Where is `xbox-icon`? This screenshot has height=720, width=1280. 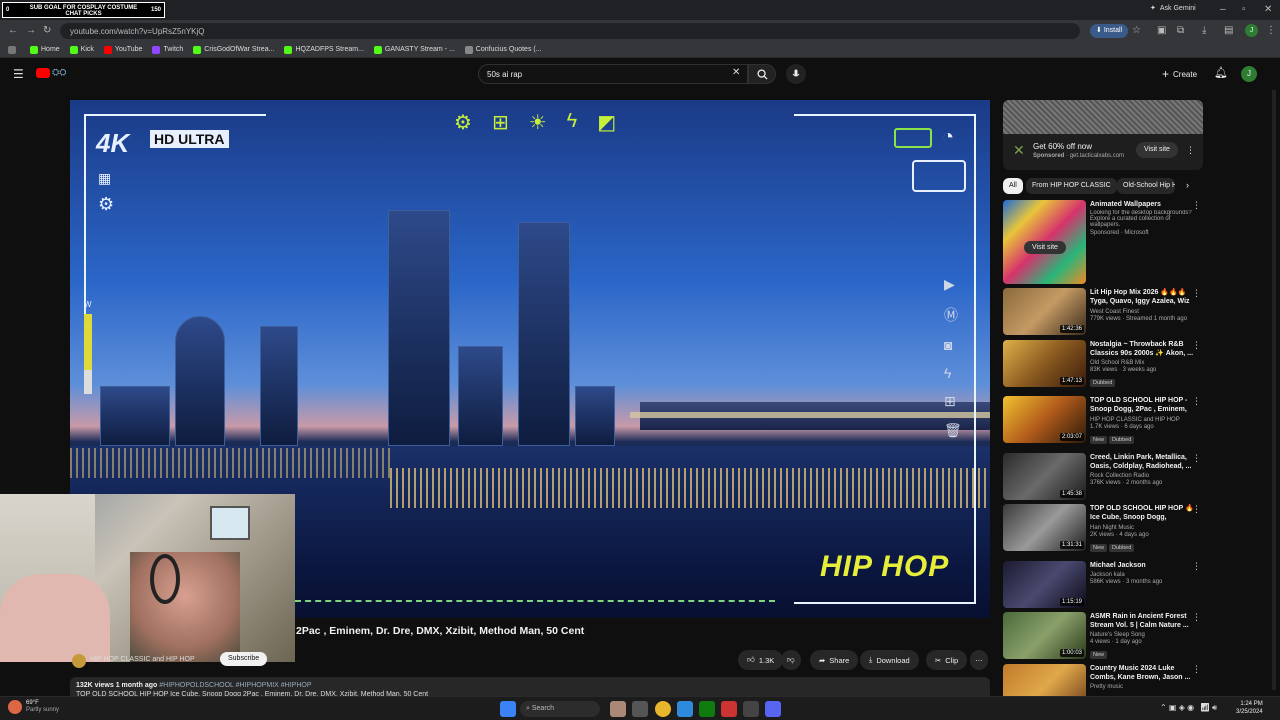
xbox-icon is located at coordinates (707, 709).